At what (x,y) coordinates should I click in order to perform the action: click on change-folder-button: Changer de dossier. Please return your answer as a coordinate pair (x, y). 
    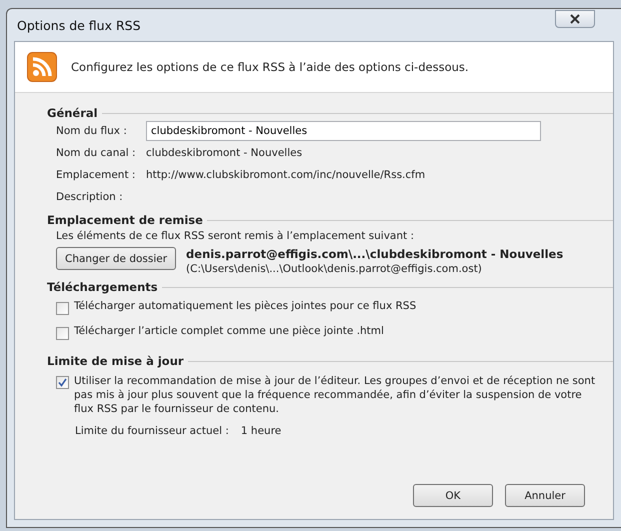
    Looking at the image, I should click on (116, 258).